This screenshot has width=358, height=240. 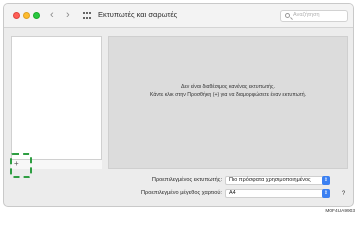 I want to click on add-button-highlight, so click(x=21, y=165).